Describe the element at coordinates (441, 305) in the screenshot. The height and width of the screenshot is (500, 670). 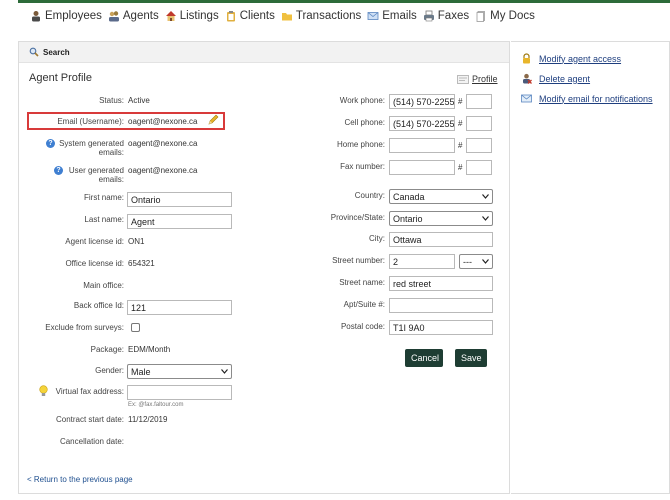
I see `apt-suite-input` at that location.